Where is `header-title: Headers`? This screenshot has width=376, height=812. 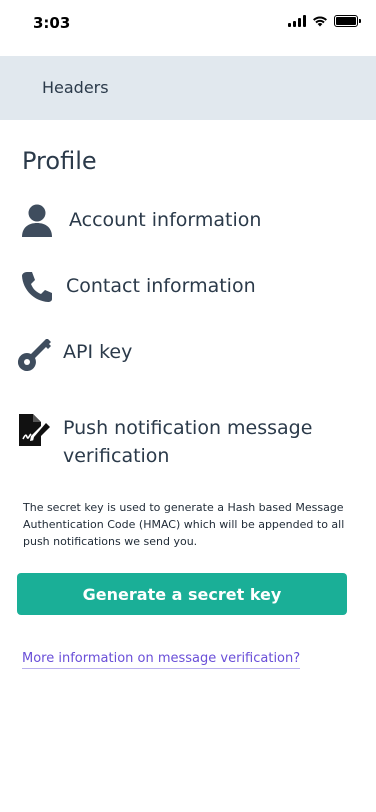 header-title: Headers is located at coordinates (75, 87).